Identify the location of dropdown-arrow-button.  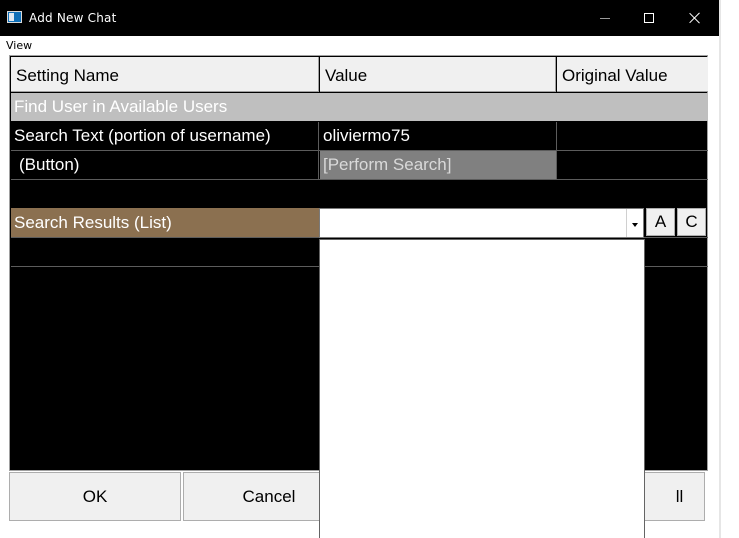
(634, 223).